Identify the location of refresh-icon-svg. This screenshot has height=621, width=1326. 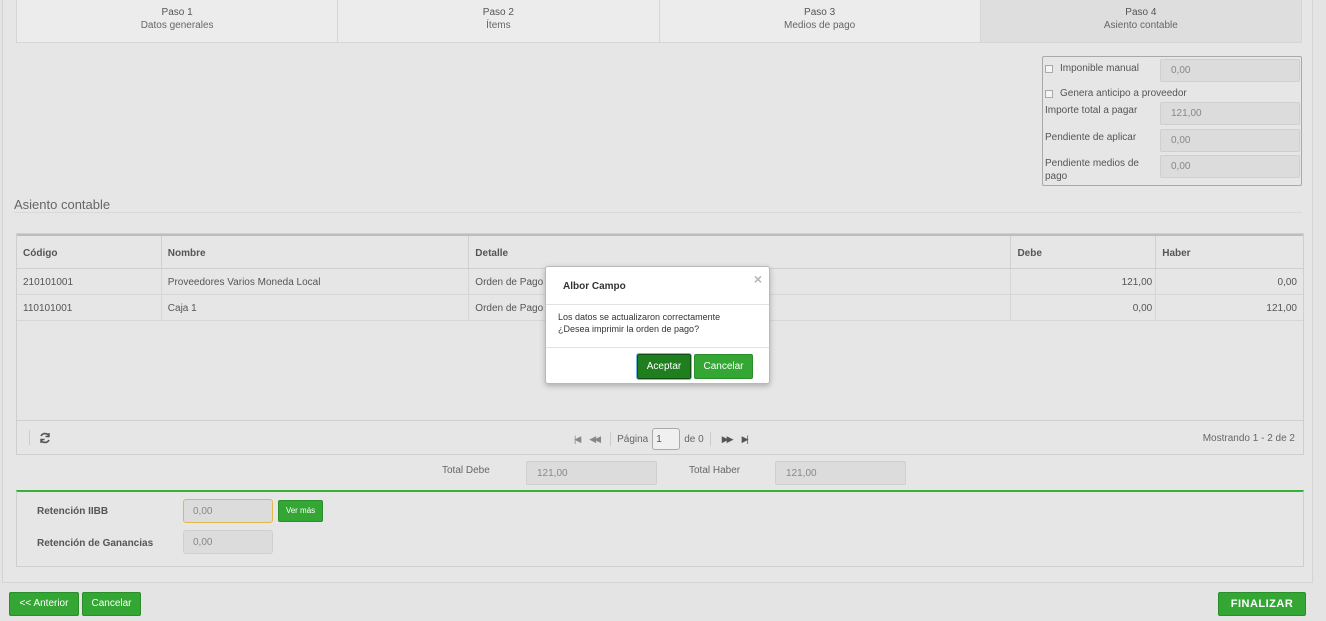
(45, 438).